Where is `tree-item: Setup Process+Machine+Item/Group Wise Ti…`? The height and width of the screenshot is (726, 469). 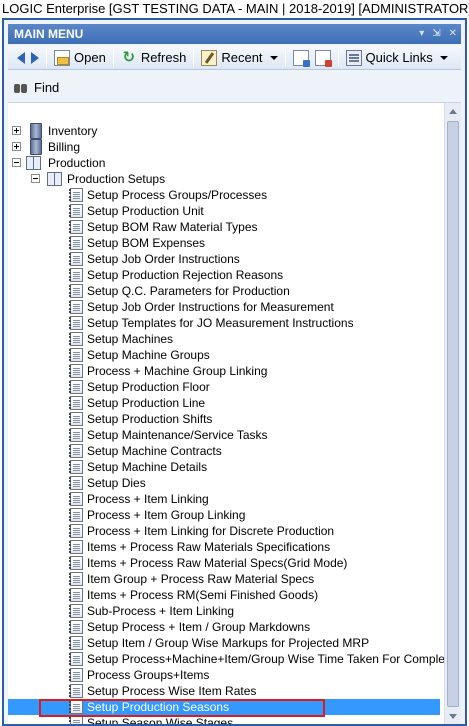
tree-item: Setup Process+Machine+Item/Group Wise Ti… is located at coordinates (234, 659).